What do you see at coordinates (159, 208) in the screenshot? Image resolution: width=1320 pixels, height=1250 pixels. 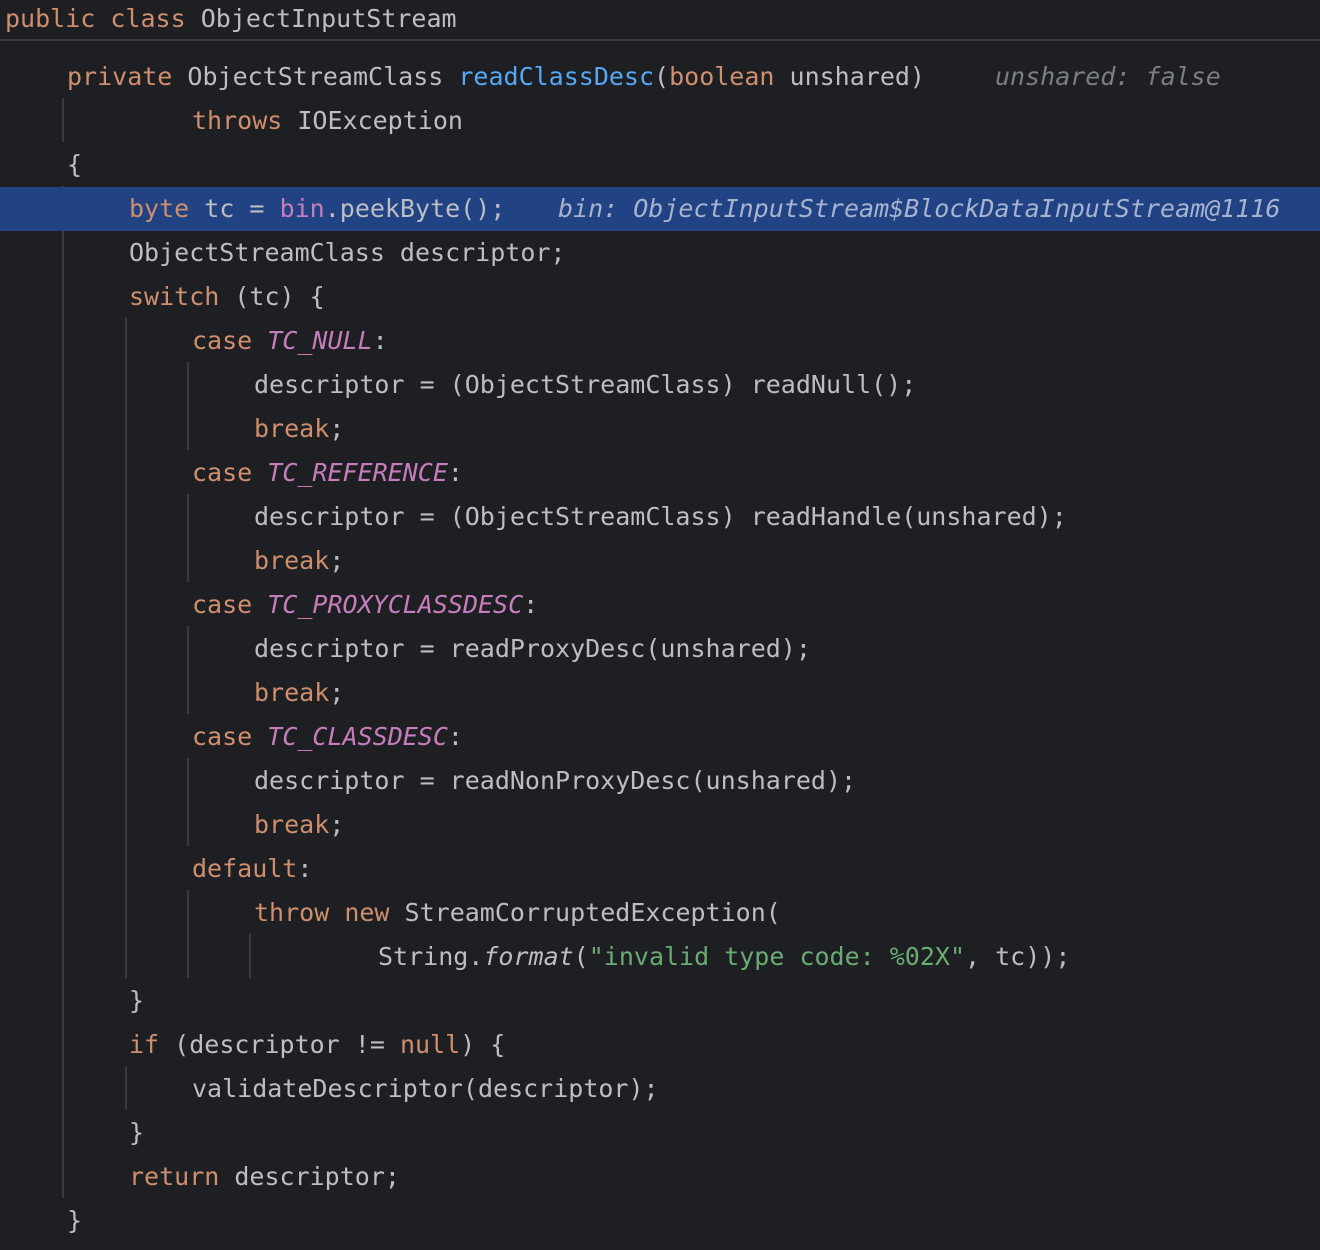 I see `keyword-byte: byte` at bounding box center [159, 208].